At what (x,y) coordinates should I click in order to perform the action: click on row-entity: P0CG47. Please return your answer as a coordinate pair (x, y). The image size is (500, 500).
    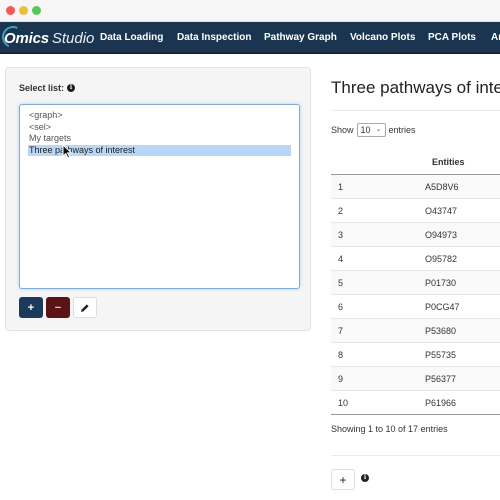
    Looking at the image, I should click on (442, 306).